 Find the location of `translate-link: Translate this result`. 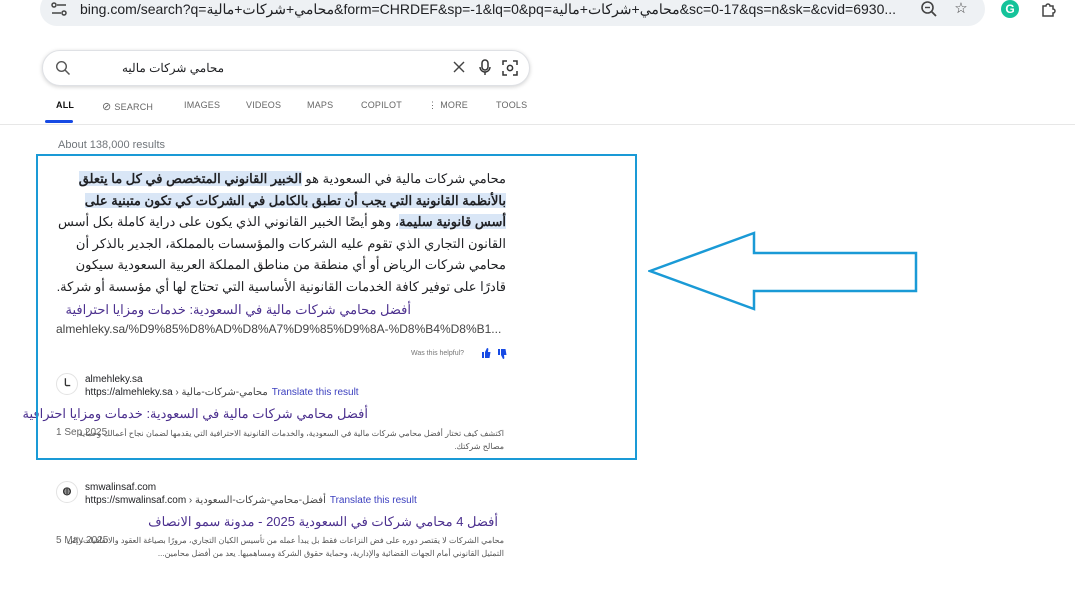

translate-link: Translate this result is located at coordinates (373, 500).